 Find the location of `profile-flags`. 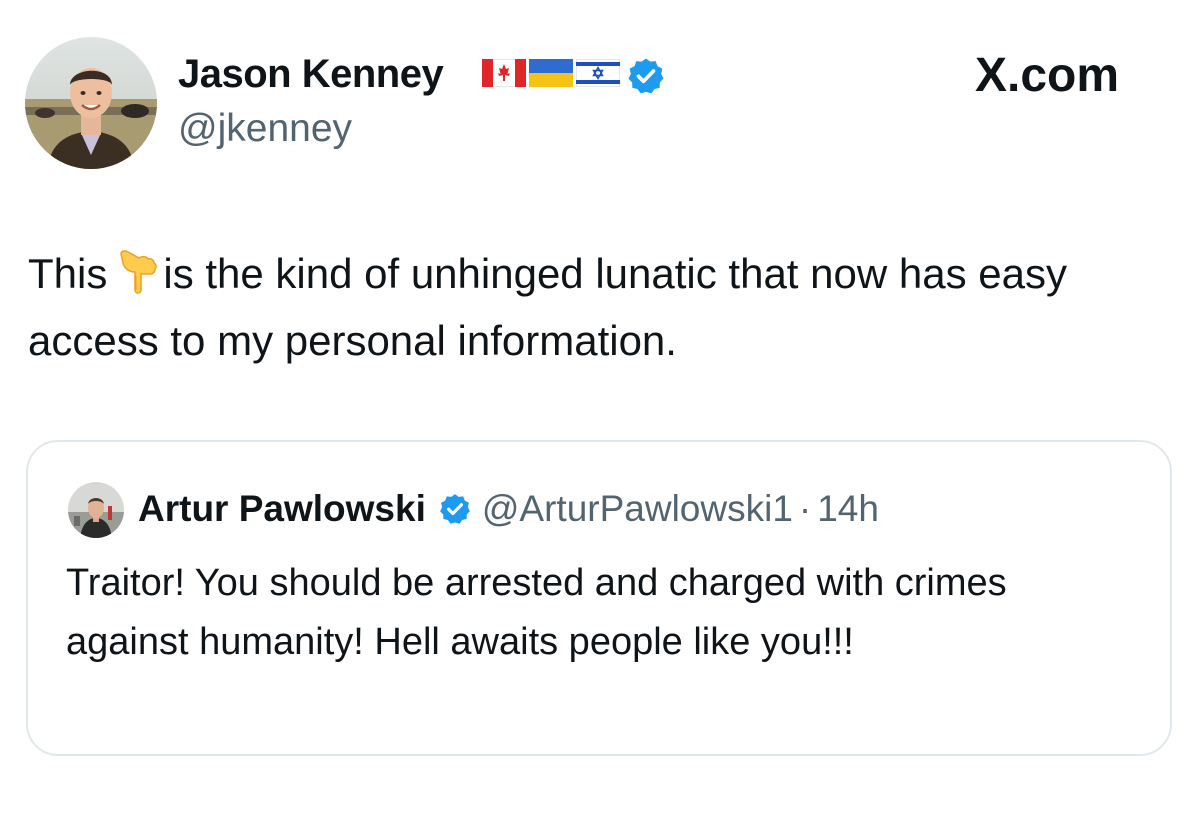

profile-flags is located at coordinates (551, 73).